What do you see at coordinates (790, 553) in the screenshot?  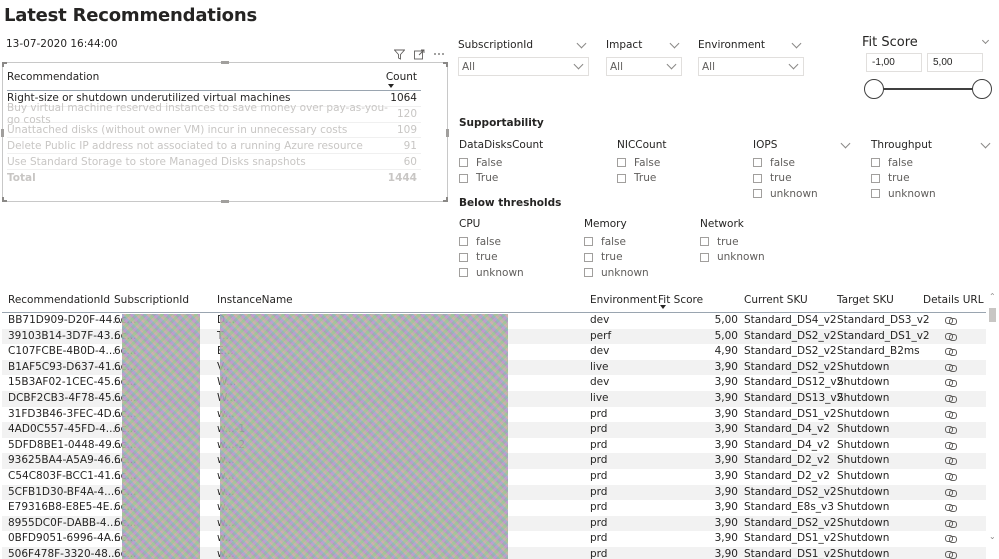 I see `current-sku-cell: Standard_DS1_v2` at bounding box center [790, 553].